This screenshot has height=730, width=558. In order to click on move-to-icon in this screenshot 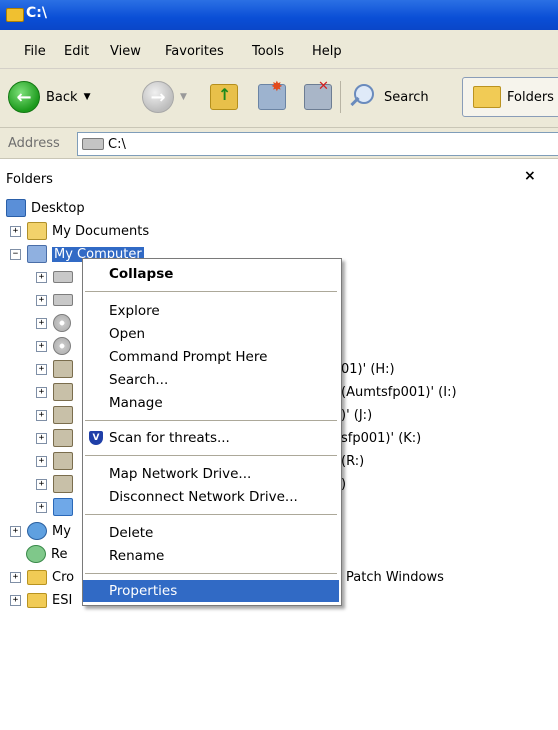, I will do `click(272, 94)`.